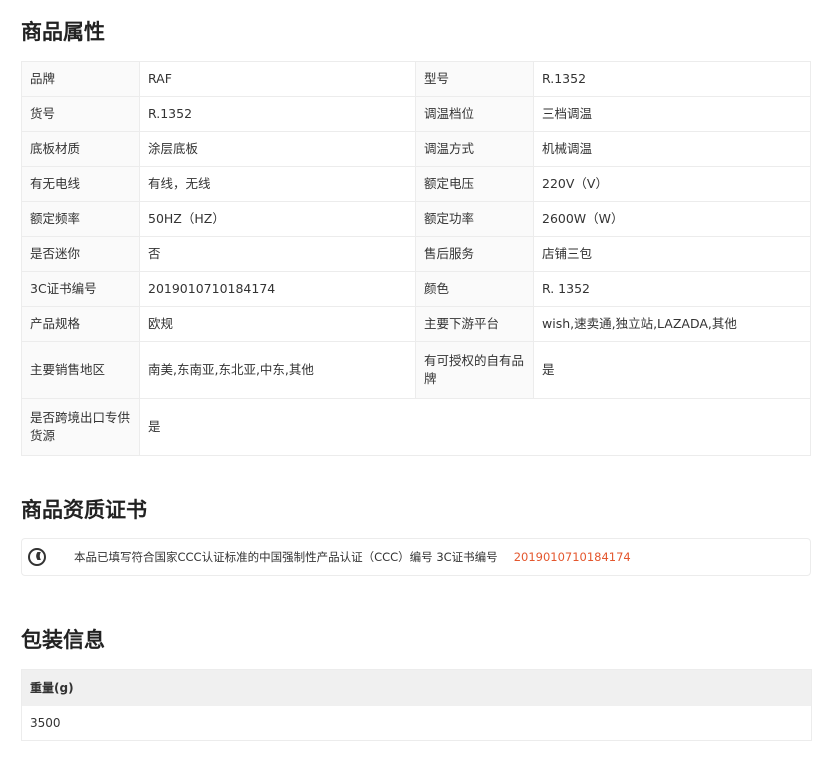 This screenshot has height=759, width=834. Describe the element at coordinates (286, 557) in the screenshot. I see `cert-text: 本品已填写符合国家CCC认证标准的中国强制性产品认证（CCC）编号 3C证书编号` at that location.